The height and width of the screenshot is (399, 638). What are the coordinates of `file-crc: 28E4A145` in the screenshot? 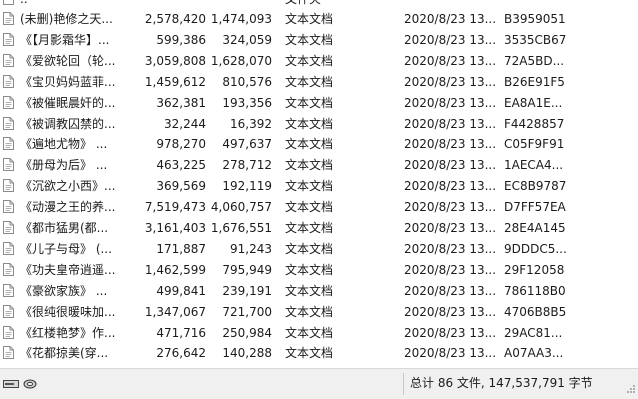 It's located at (535, 228).